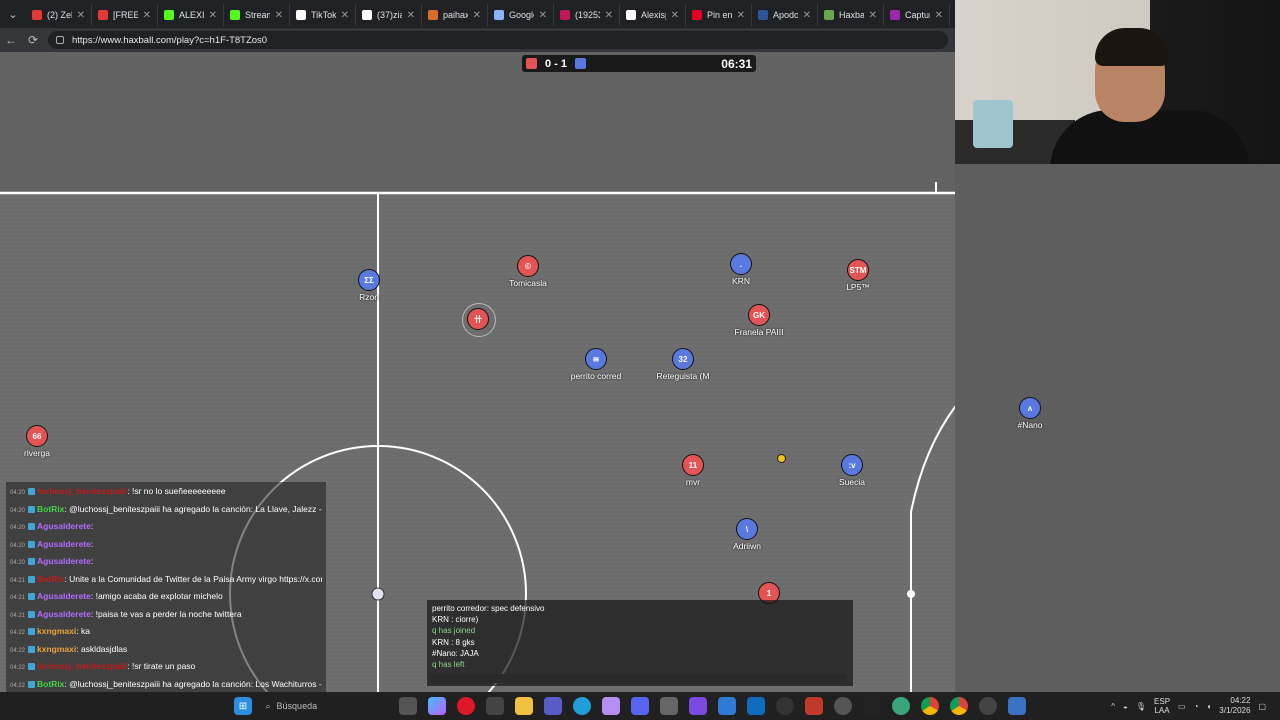 The height and width of the screenshot is (720, 1280). Describe the element at coordinates (785, 706) in the screenshot. I see `obs-icon` at that location.